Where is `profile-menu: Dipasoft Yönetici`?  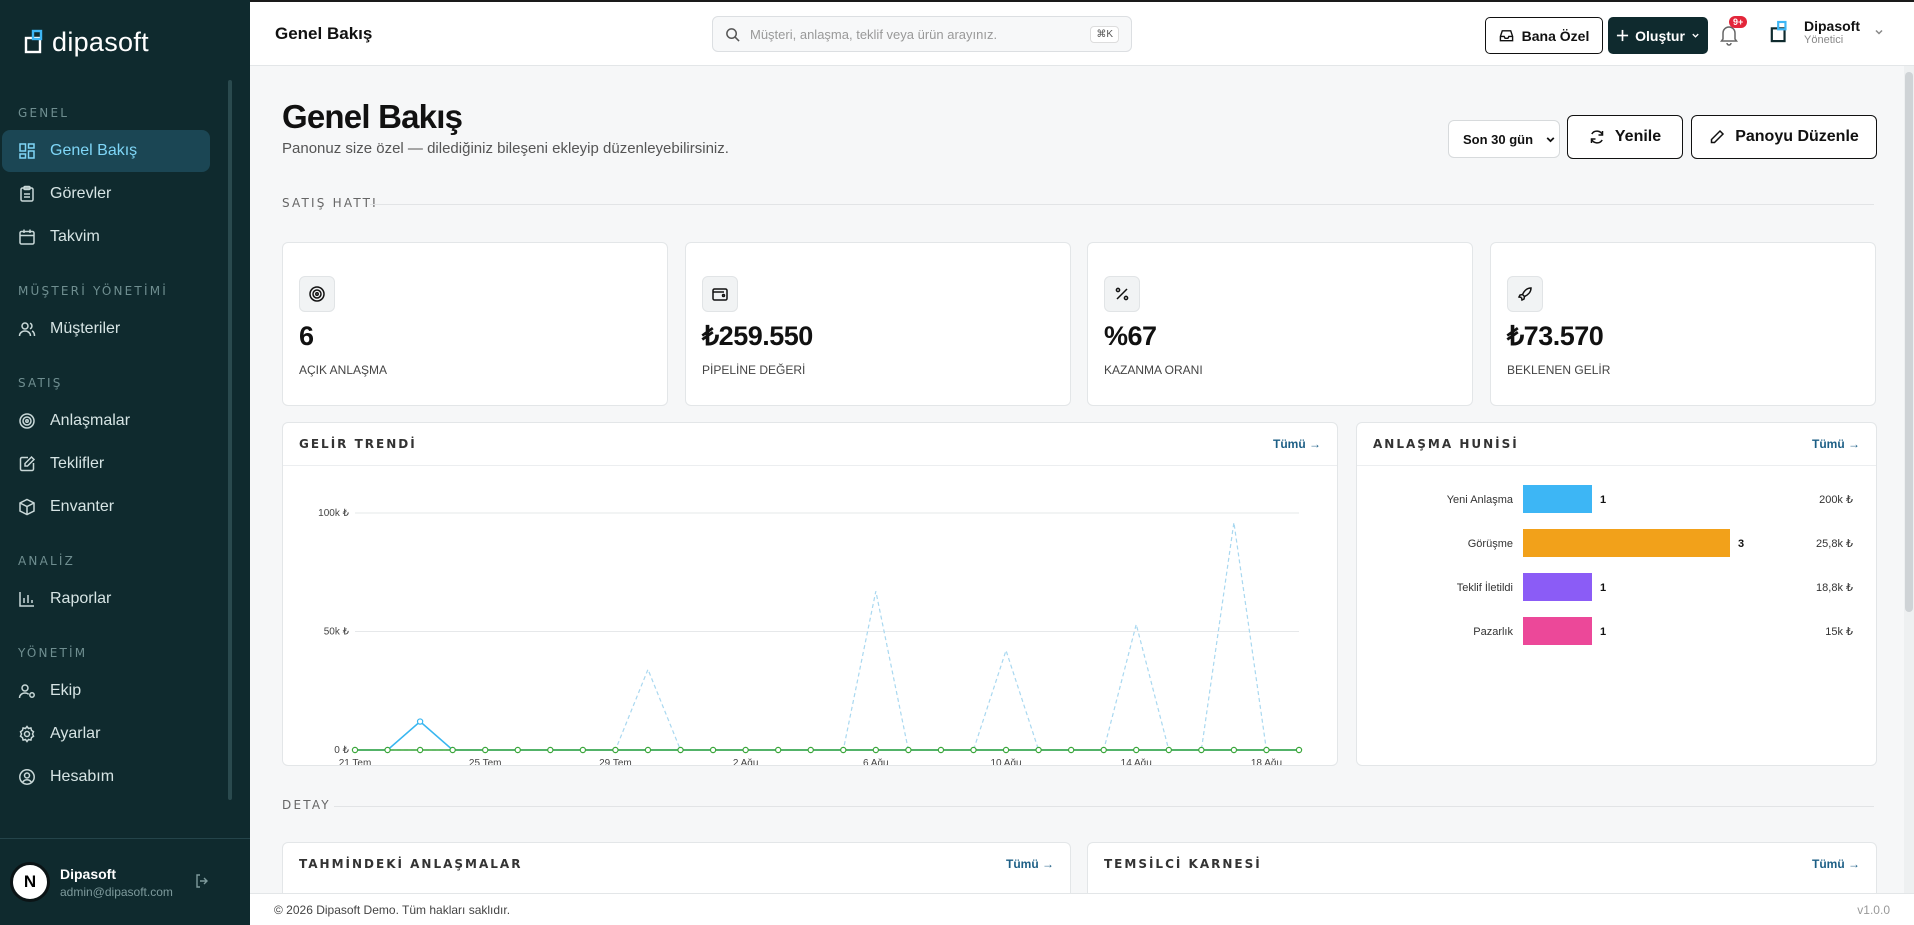
profile-menu: Dipasoft Yönetici is located at coordinates (1827, 32).